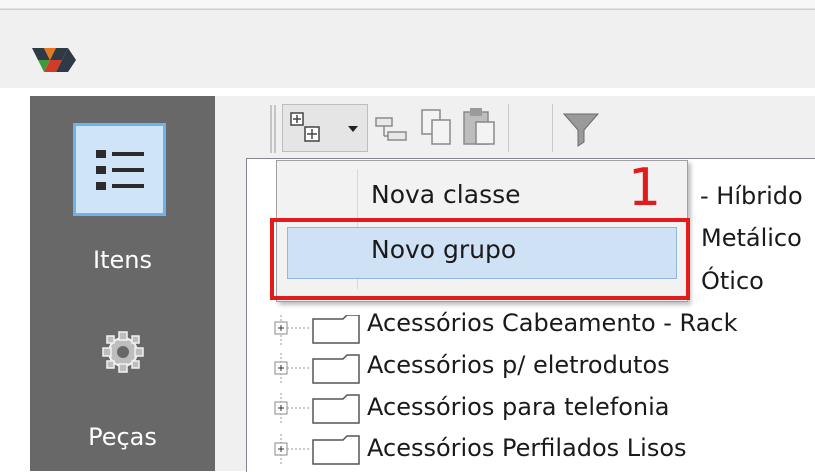  I want to click on hierarchy-icon, so click(391, 129).